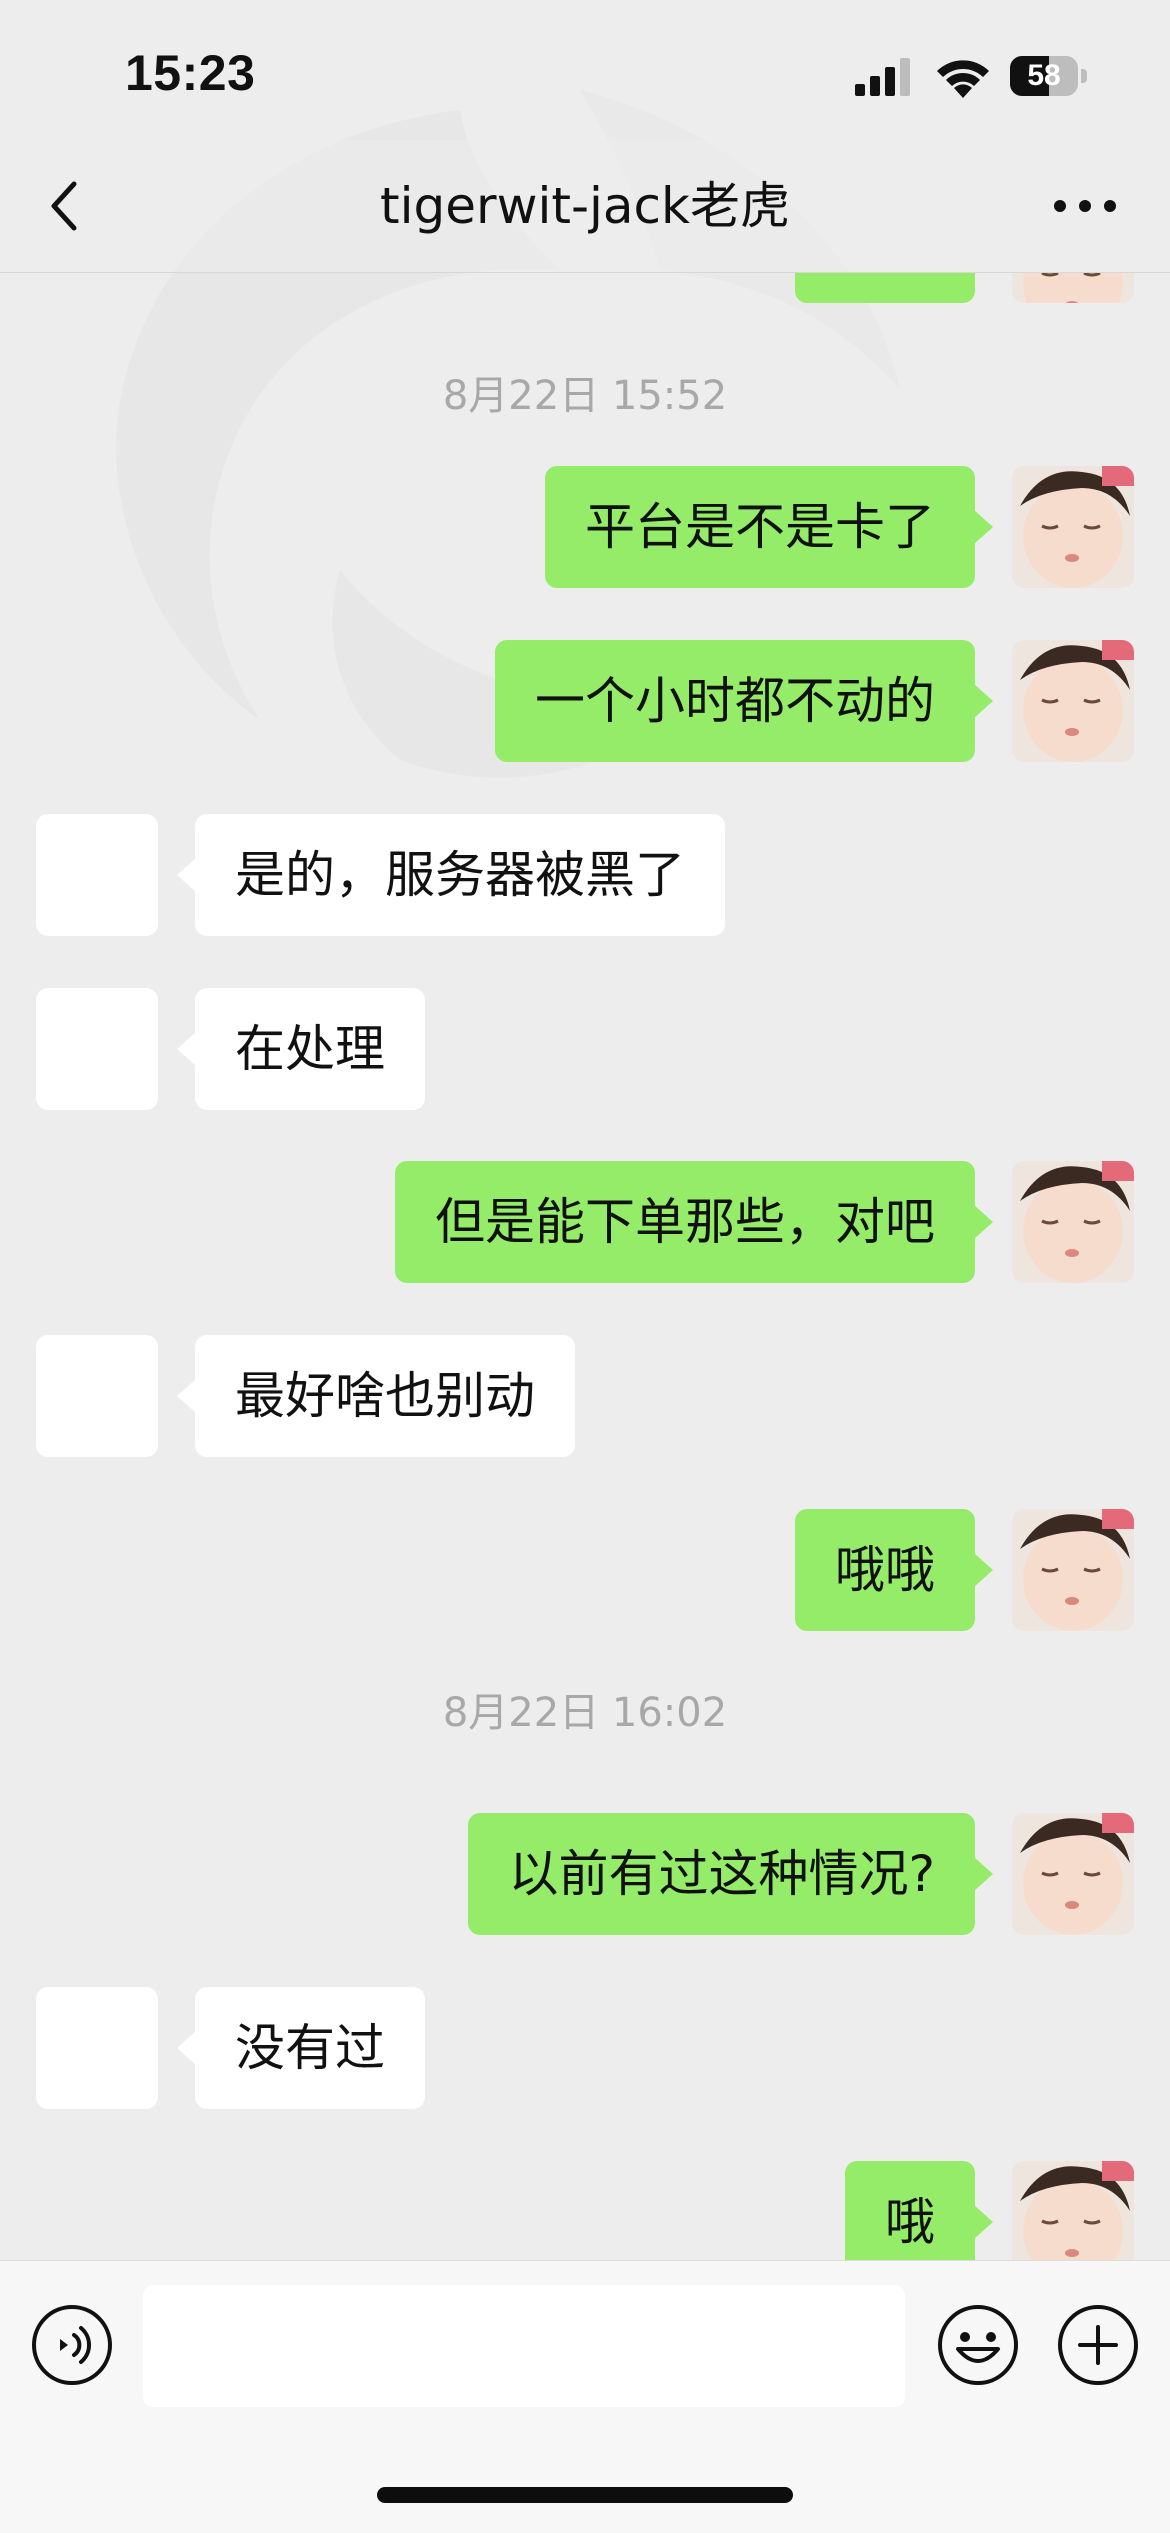 Image resolution: width=1170 pixels, height=2533 pixels. I want to click on ellipsis-icon, so click(1085, 206).